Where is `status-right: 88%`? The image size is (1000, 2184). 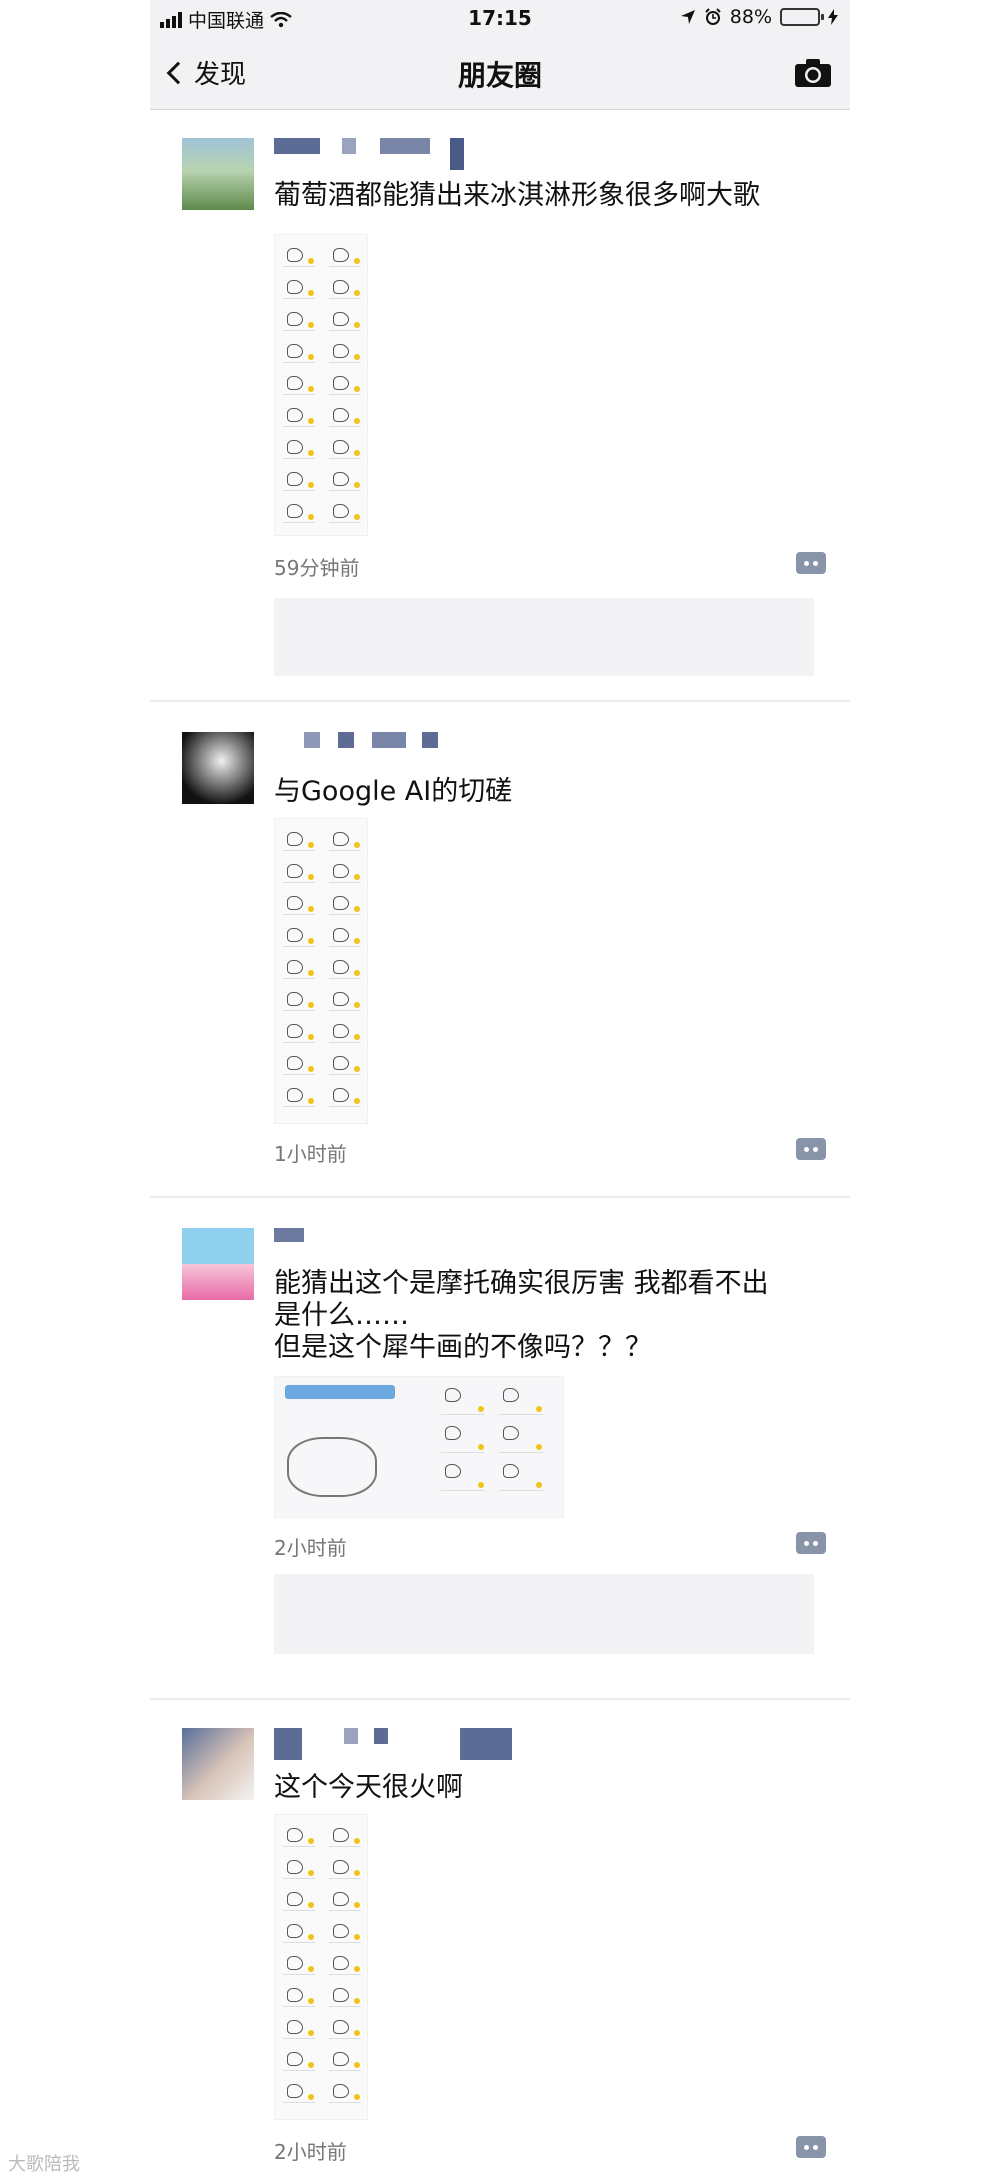 status-right: 88% is located at coordinates (759, 17).